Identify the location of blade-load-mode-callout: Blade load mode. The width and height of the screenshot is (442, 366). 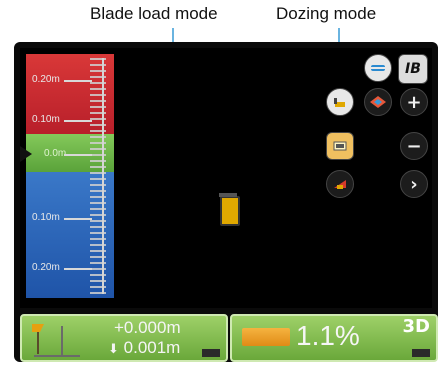
(154, 13).